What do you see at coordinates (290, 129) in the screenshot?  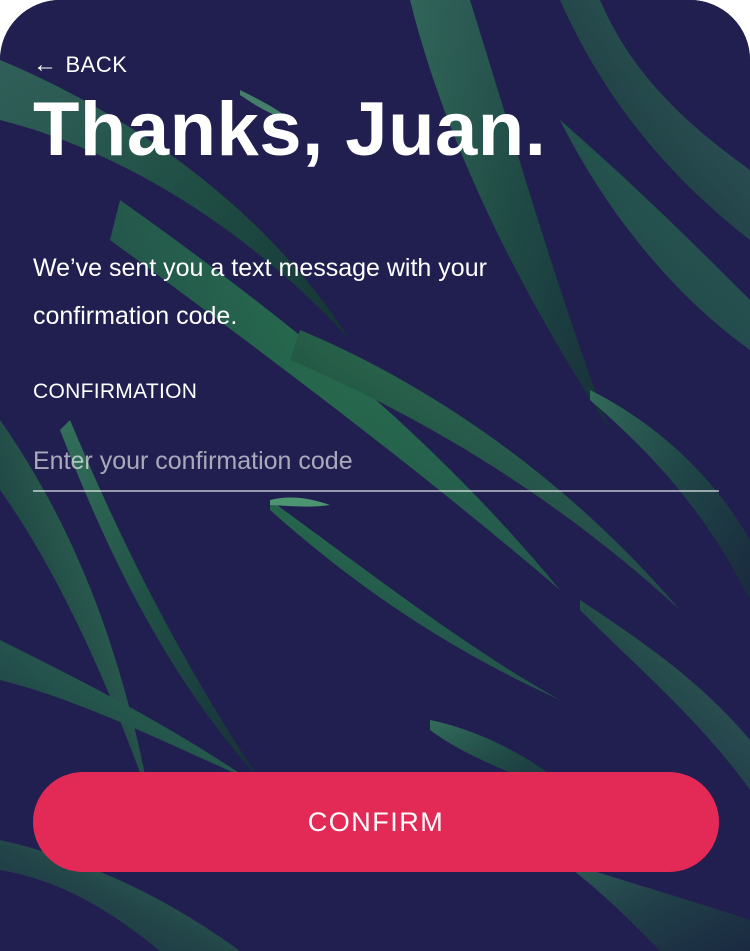 I see `page-title: Thanks, Juan.` at bounding box center [290, 129].